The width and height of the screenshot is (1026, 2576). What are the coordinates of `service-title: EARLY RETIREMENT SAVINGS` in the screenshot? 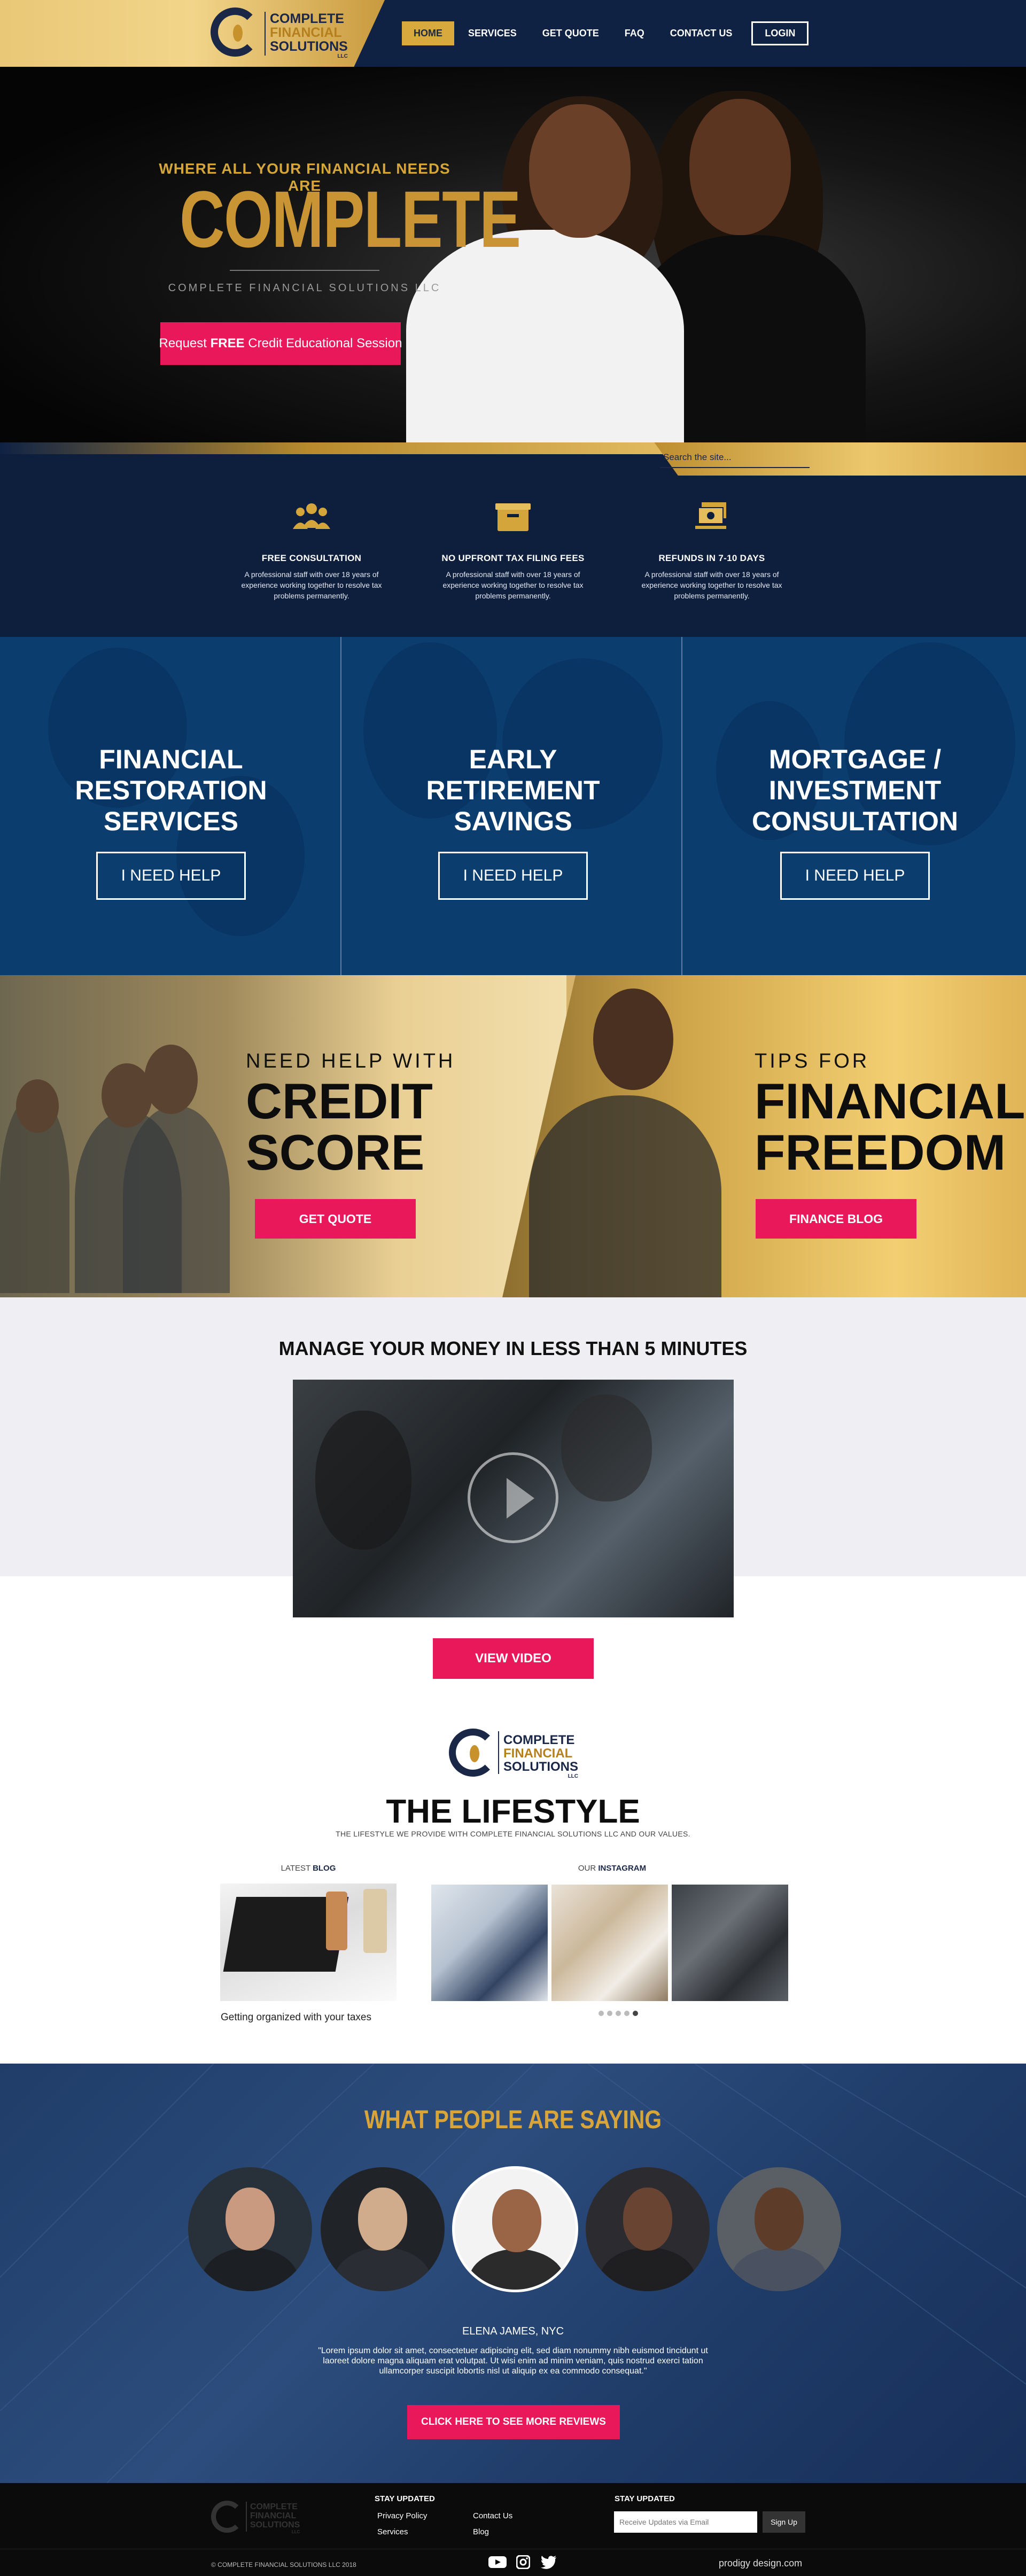 It's located at (513, 790).